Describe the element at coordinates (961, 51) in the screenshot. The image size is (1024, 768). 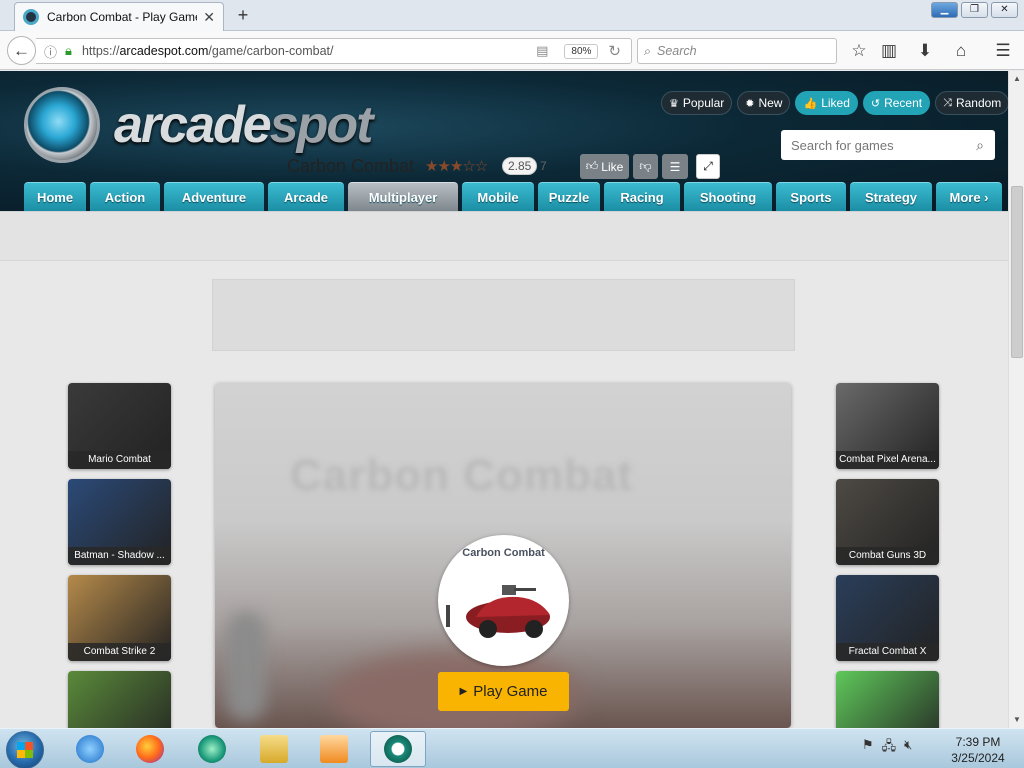
I see `home-icon: ⌂` at that location.